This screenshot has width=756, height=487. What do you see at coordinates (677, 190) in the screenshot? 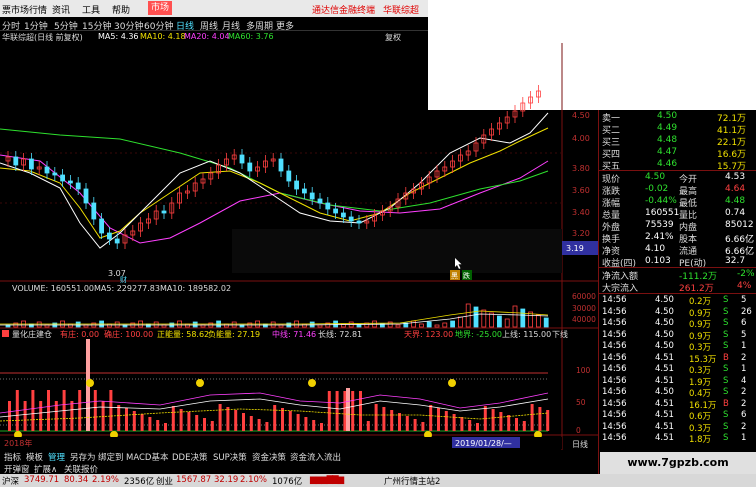
I see `stat-row: 涨跌 -0.02 最高 4.64` at bounding box center [677, 190].